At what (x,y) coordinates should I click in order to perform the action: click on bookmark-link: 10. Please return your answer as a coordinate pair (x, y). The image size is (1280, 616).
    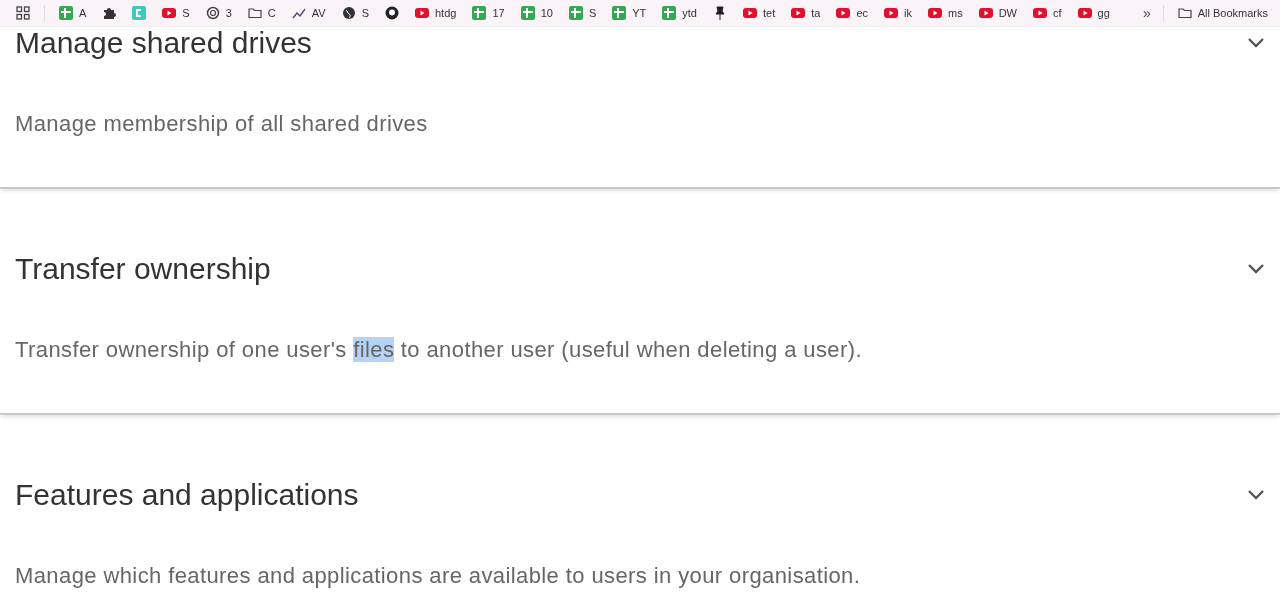
    Looking at the image, I should click on (546, 13).